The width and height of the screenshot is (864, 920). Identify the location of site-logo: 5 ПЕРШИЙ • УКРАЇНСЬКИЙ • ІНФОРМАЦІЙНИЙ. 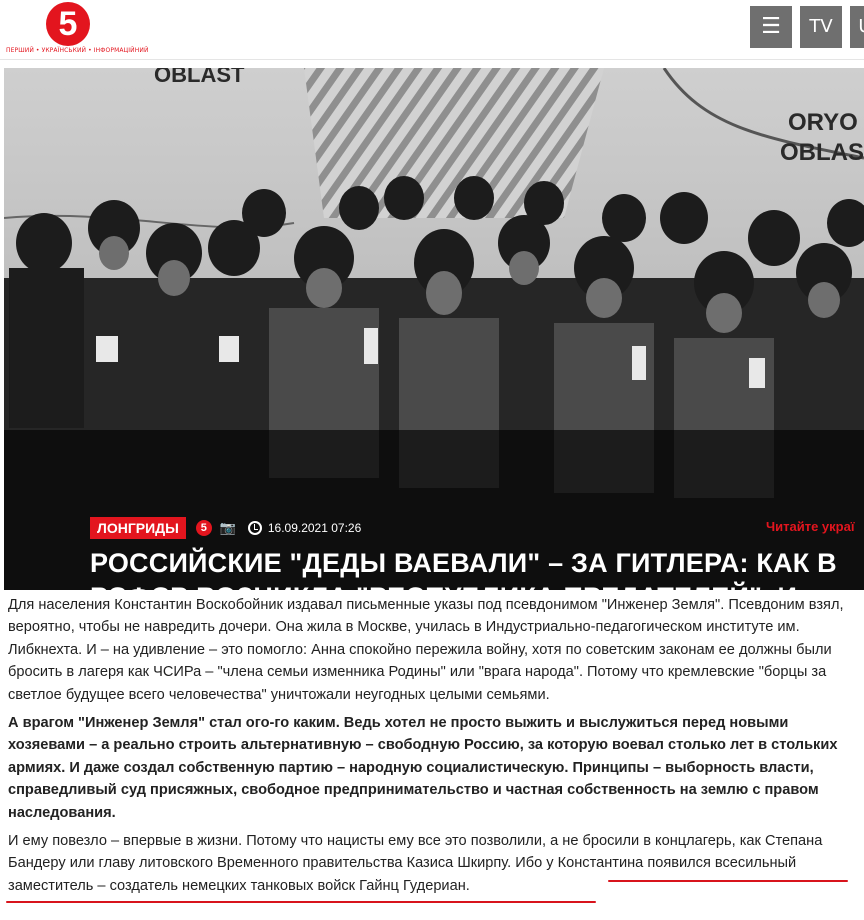
(77, 29).